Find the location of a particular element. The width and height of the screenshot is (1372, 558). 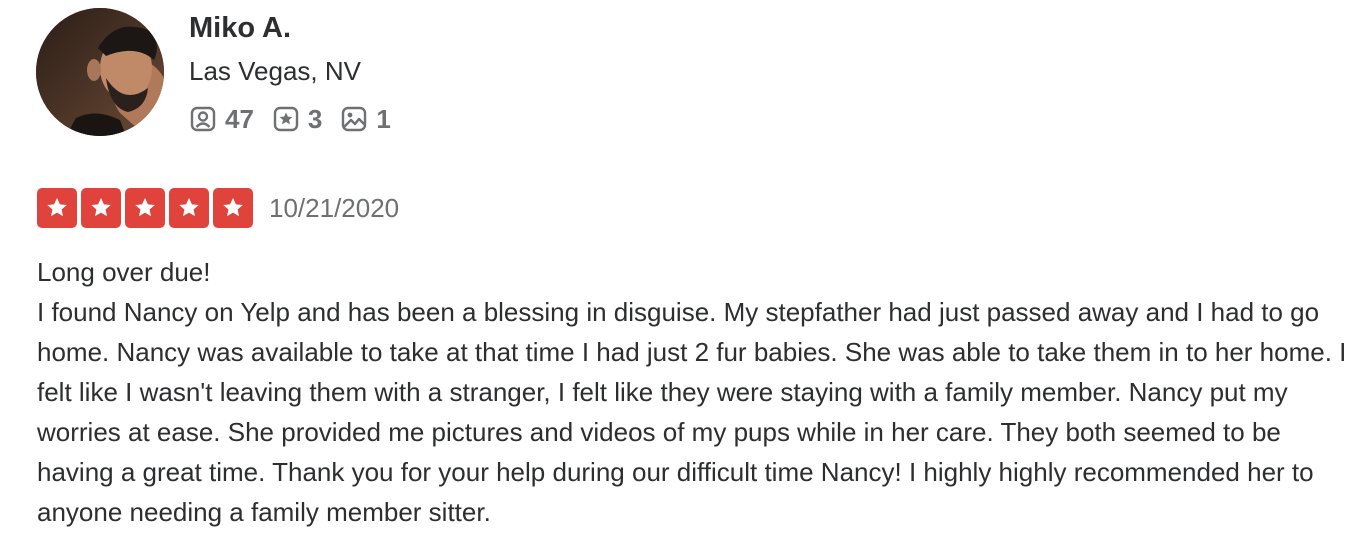

user-stats: 47 3 1 is located at coordinates (290, 119).